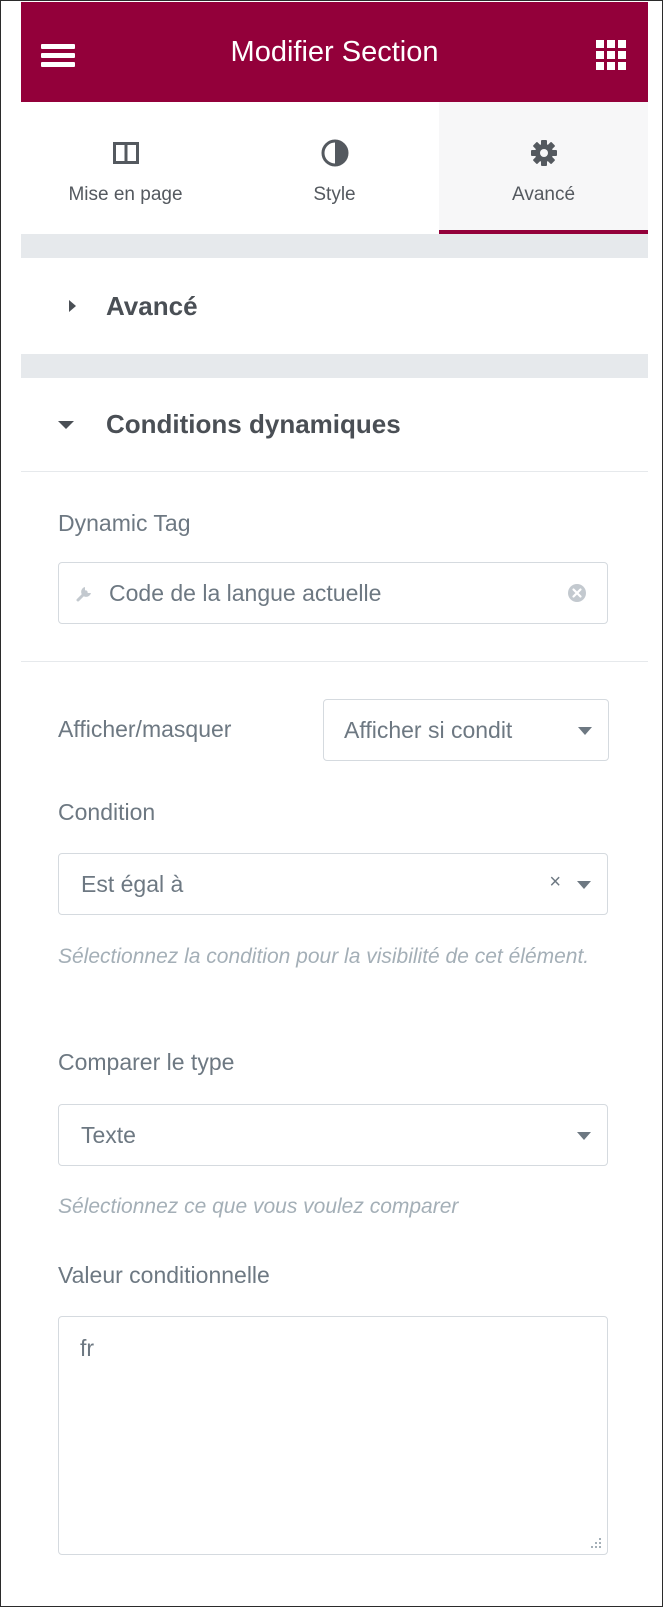 This screenshot has width=663, height=1607. I want to click on show-hide-value: Afficher si condit, so click(428, 729).